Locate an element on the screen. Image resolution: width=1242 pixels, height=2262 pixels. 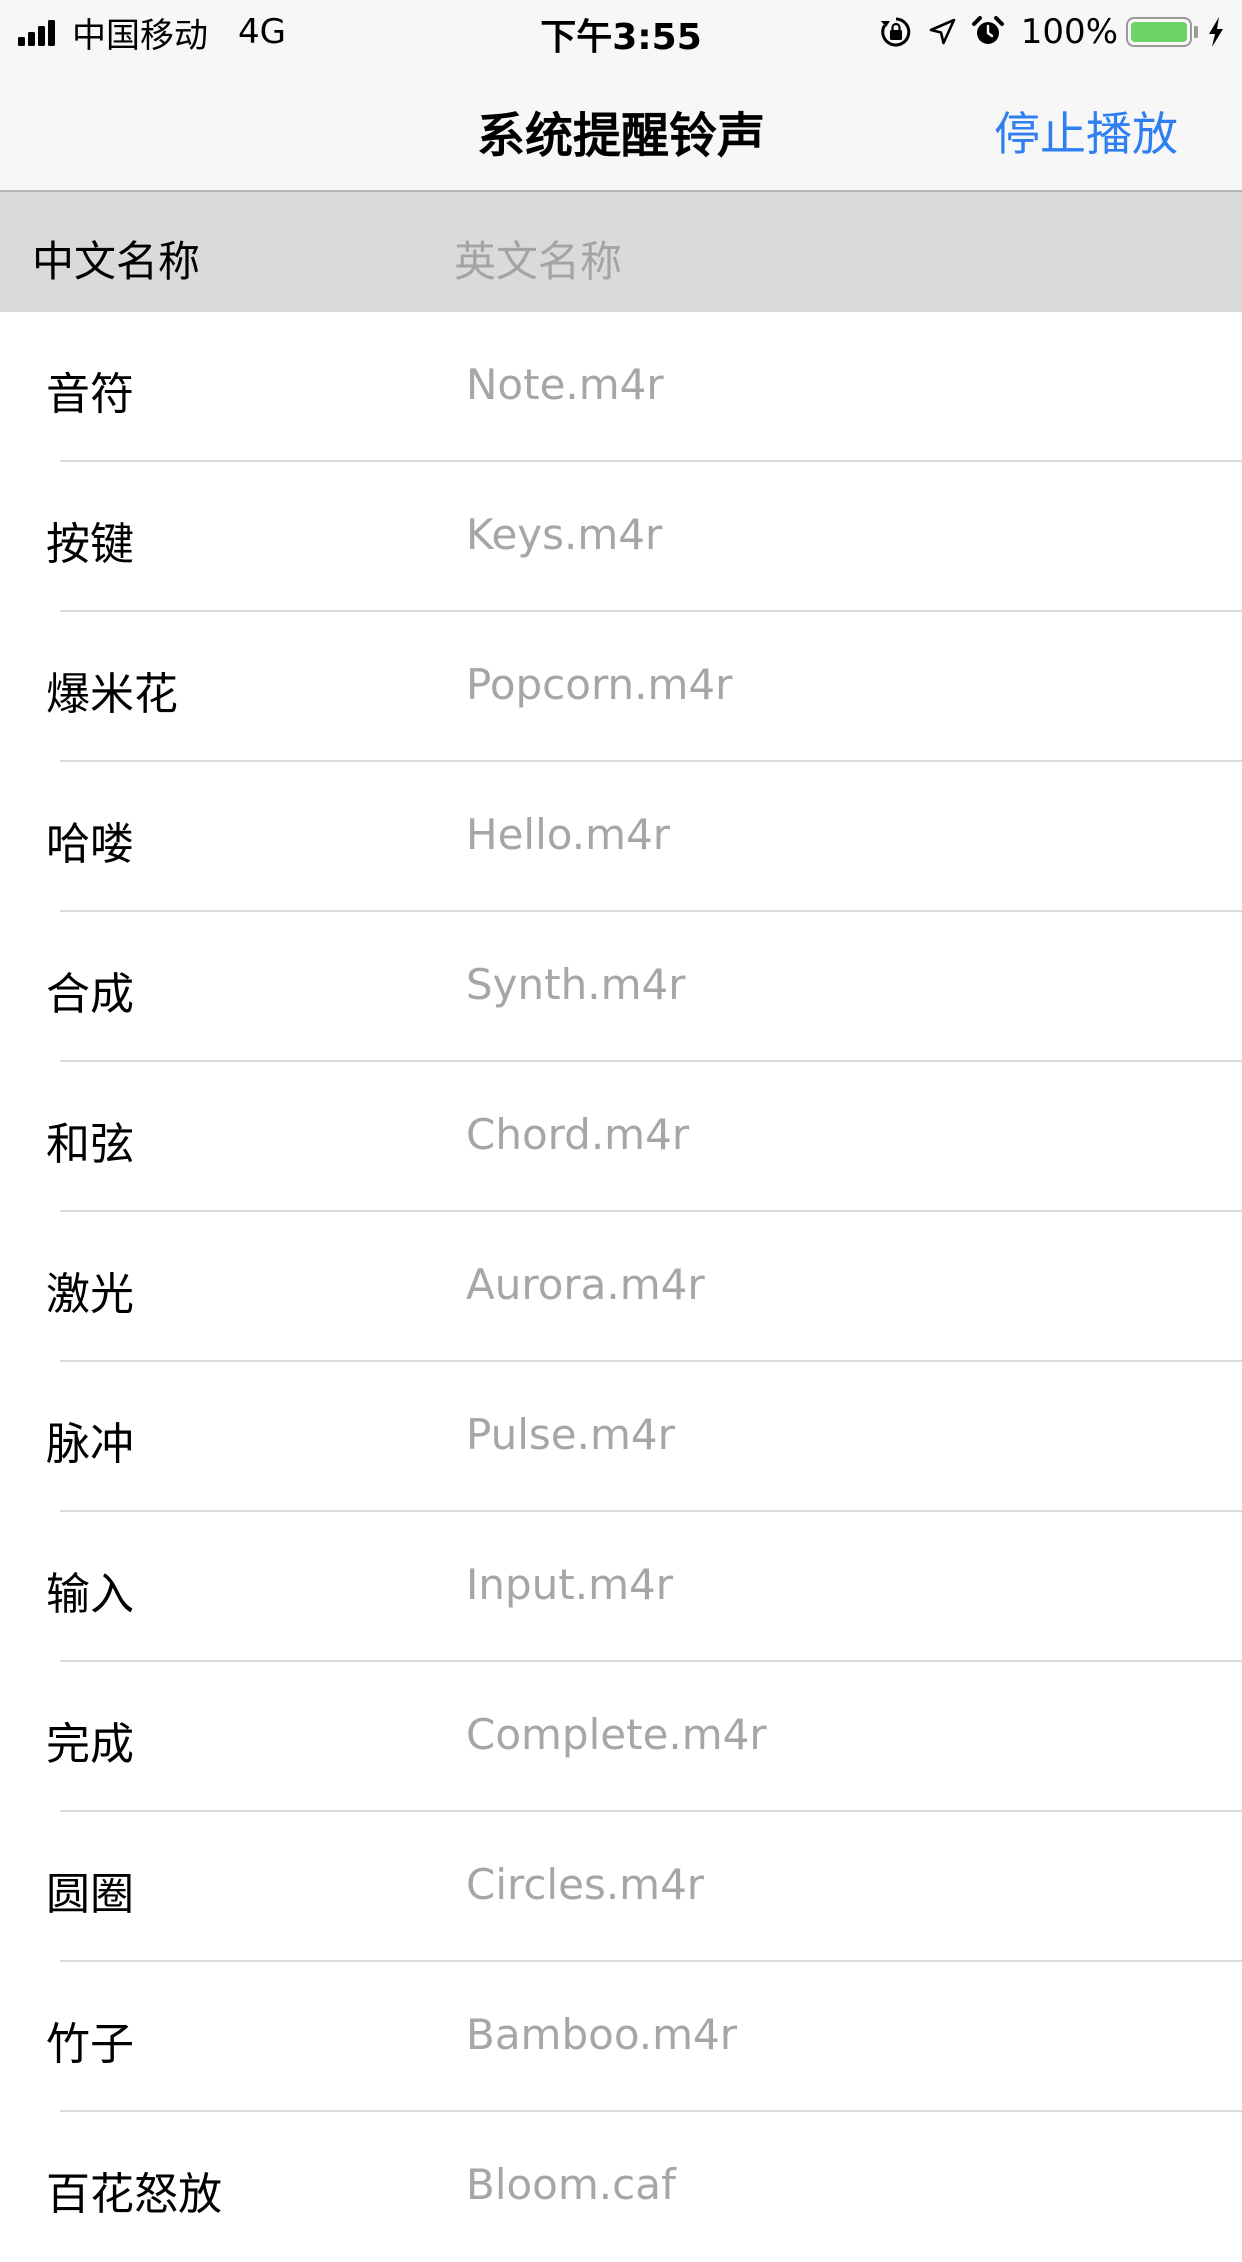
column-header-english-name: 英文名称 is located at coordinates (538, 261).